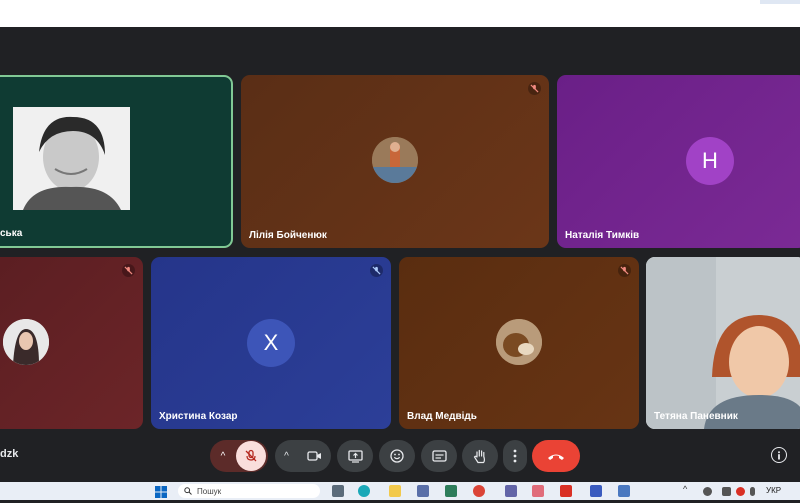 This screenshot has height=503, width=800. What do you see at coordinates (188, 491) in the screenshot?
I see `search-icon` at bounding box center [188, 491].